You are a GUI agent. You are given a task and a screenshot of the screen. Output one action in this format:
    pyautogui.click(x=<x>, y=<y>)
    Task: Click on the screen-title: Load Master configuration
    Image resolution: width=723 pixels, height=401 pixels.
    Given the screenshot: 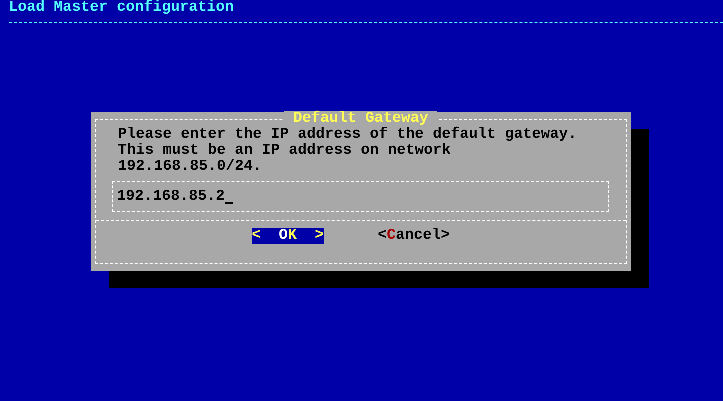 What is the action you would take?
    pyautogui.click(x=121, y=8)
    